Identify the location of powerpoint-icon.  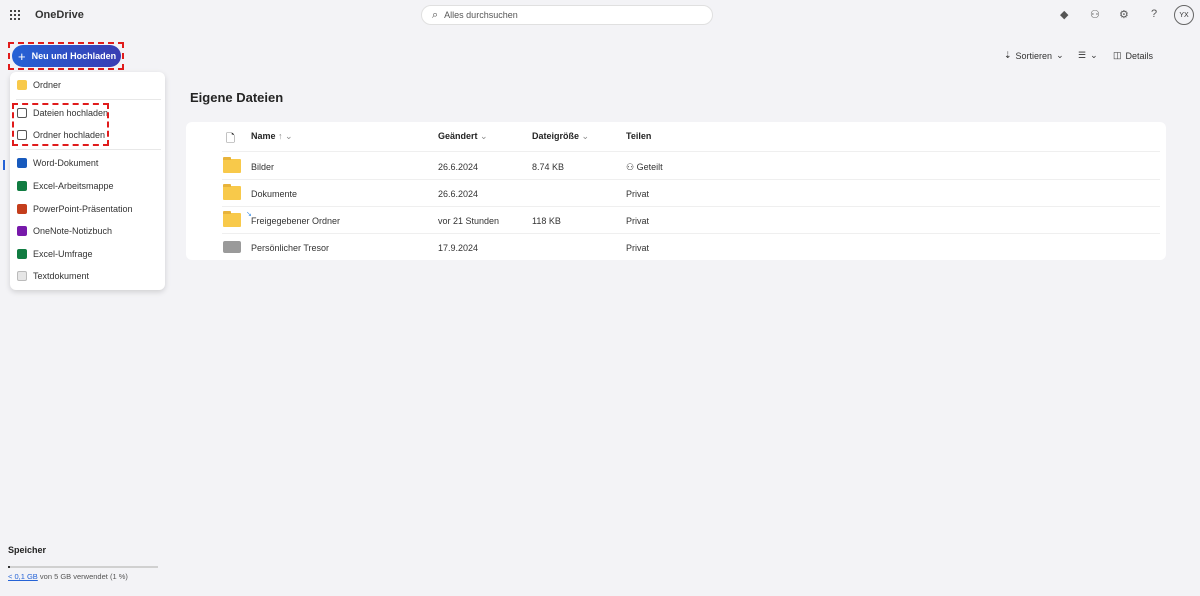
(22, 209).